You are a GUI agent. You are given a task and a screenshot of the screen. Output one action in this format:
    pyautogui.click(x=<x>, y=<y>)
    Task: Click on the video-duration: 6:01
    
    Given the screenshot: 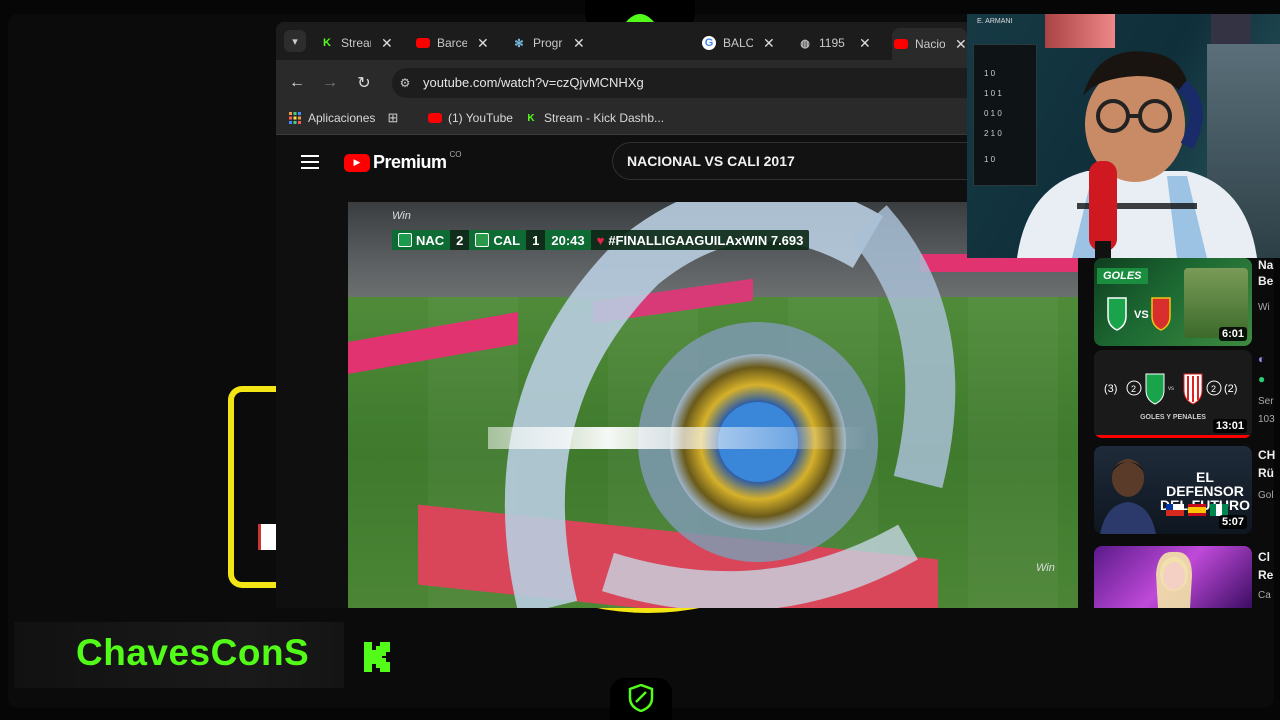 What is the action you would take?
    pyautogui.click(x=1232, y=334)
    